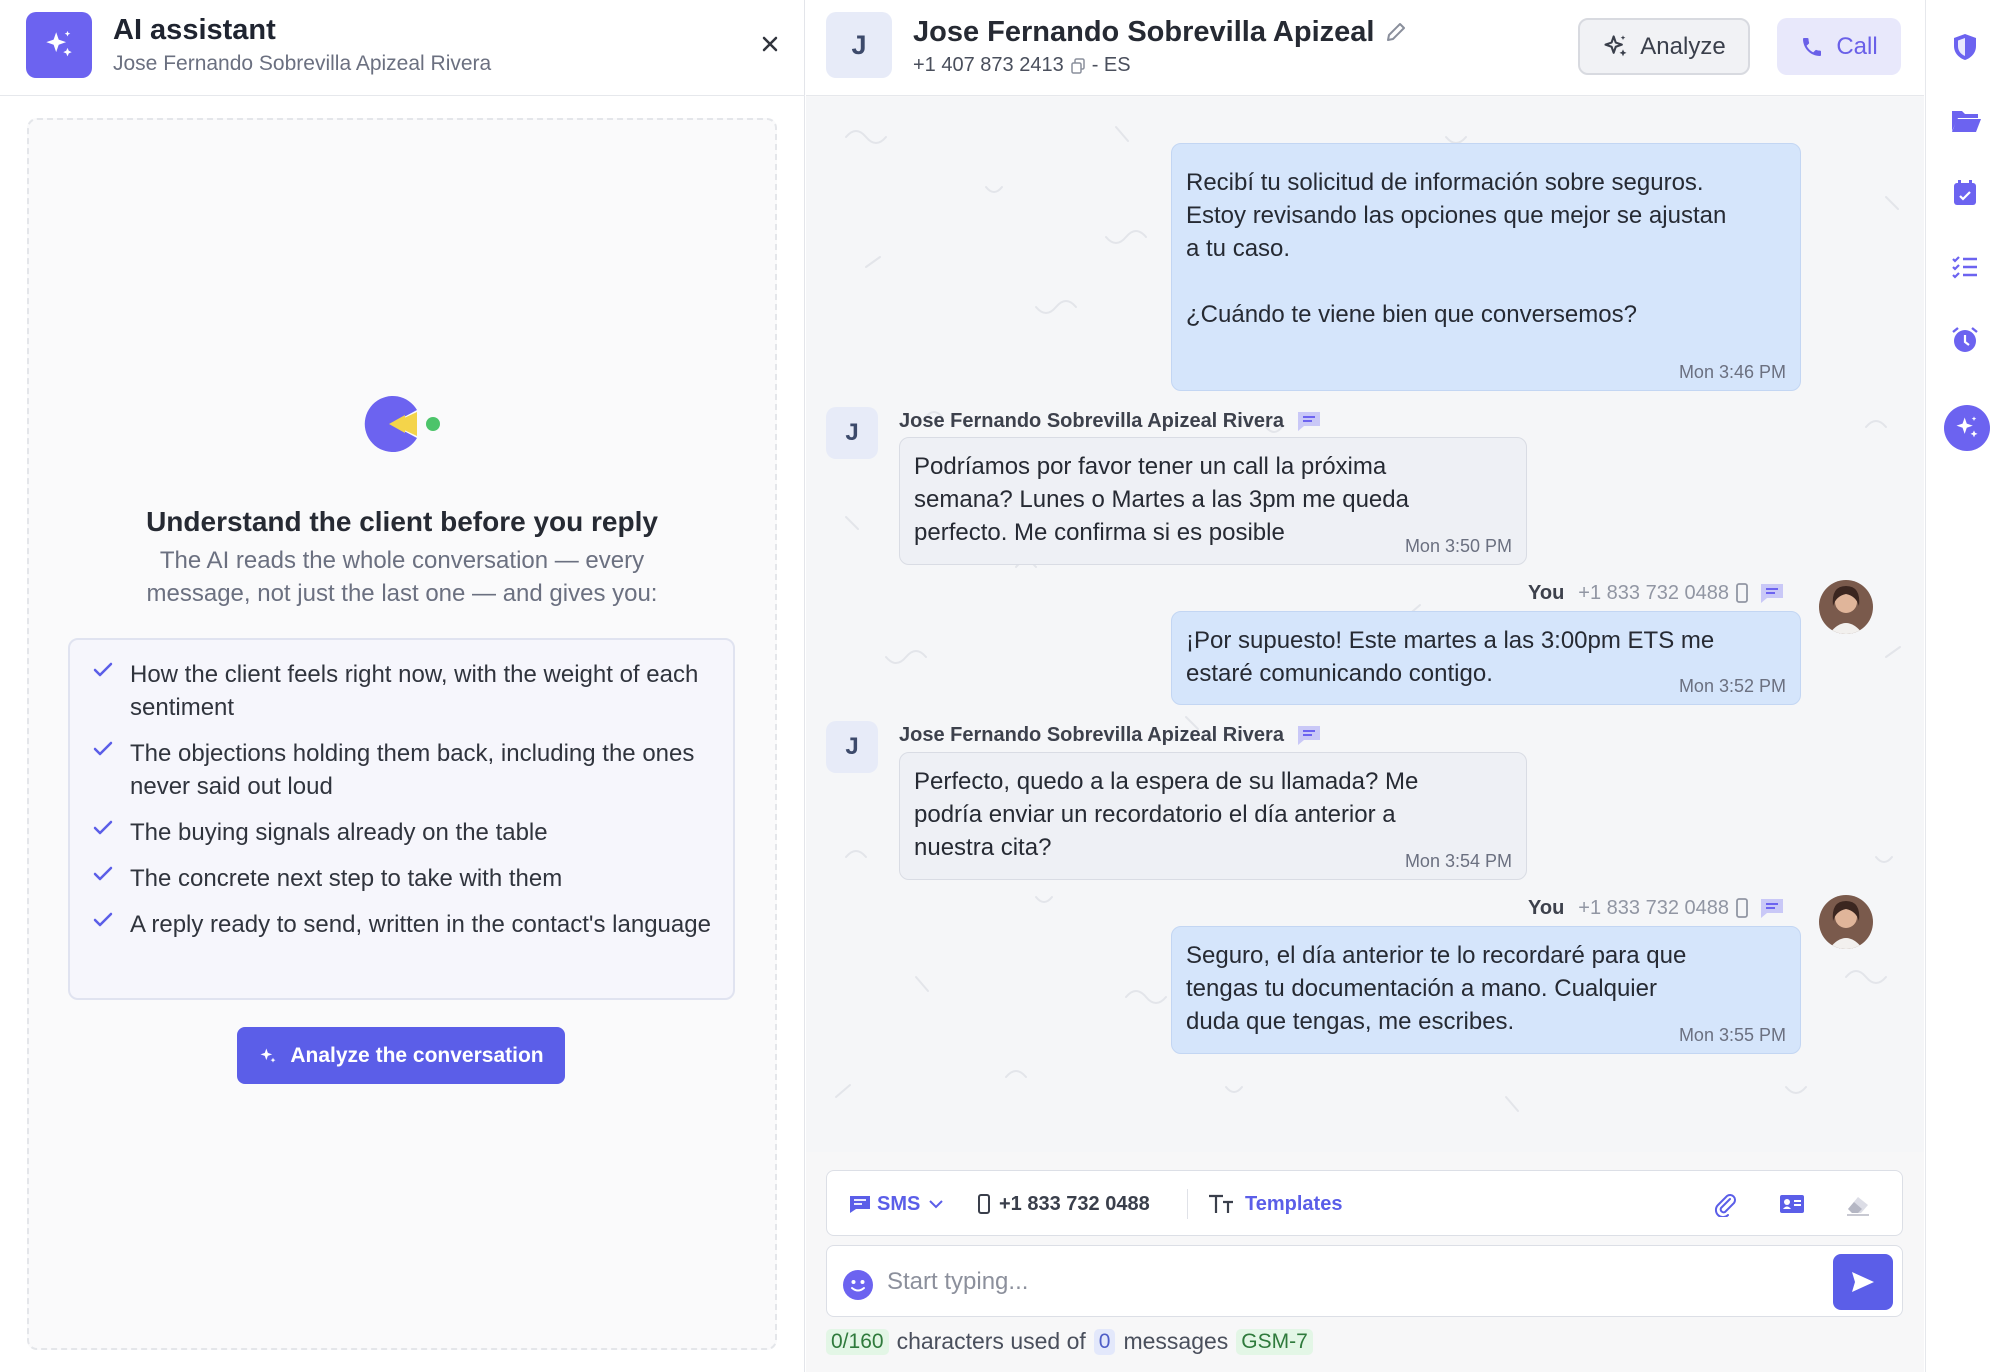 This screenshot has height=1372, width=2000. Describe the element at coordinates (417, 1055) in the screenshot. I see `analyze-conversation-label: Analyze the conversation` at that location.